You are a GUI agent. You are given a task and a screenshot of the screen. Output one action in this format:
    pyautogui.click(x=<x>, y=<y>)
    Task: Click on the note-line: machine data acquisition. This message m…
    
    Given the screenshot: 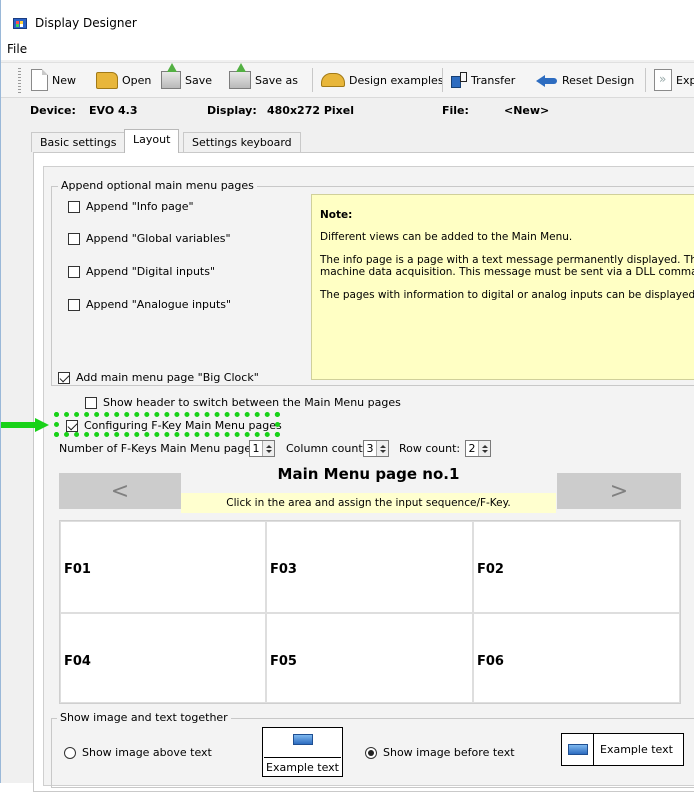 What is the action you would take?
    pyautogui.click(x=507, y=272)
    